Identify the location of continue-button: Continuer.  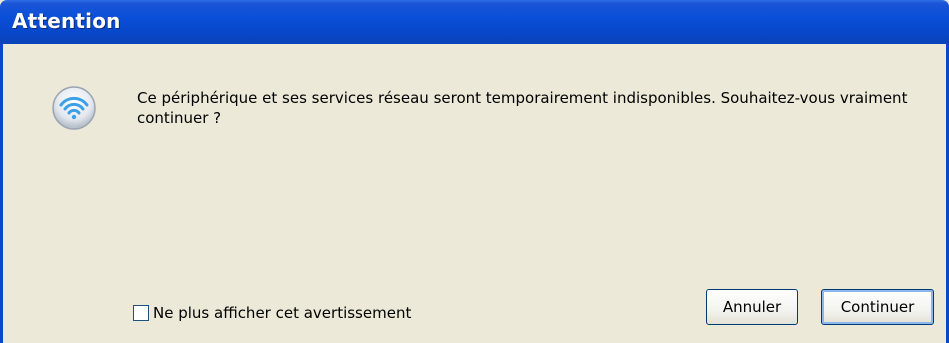
(877, 307).